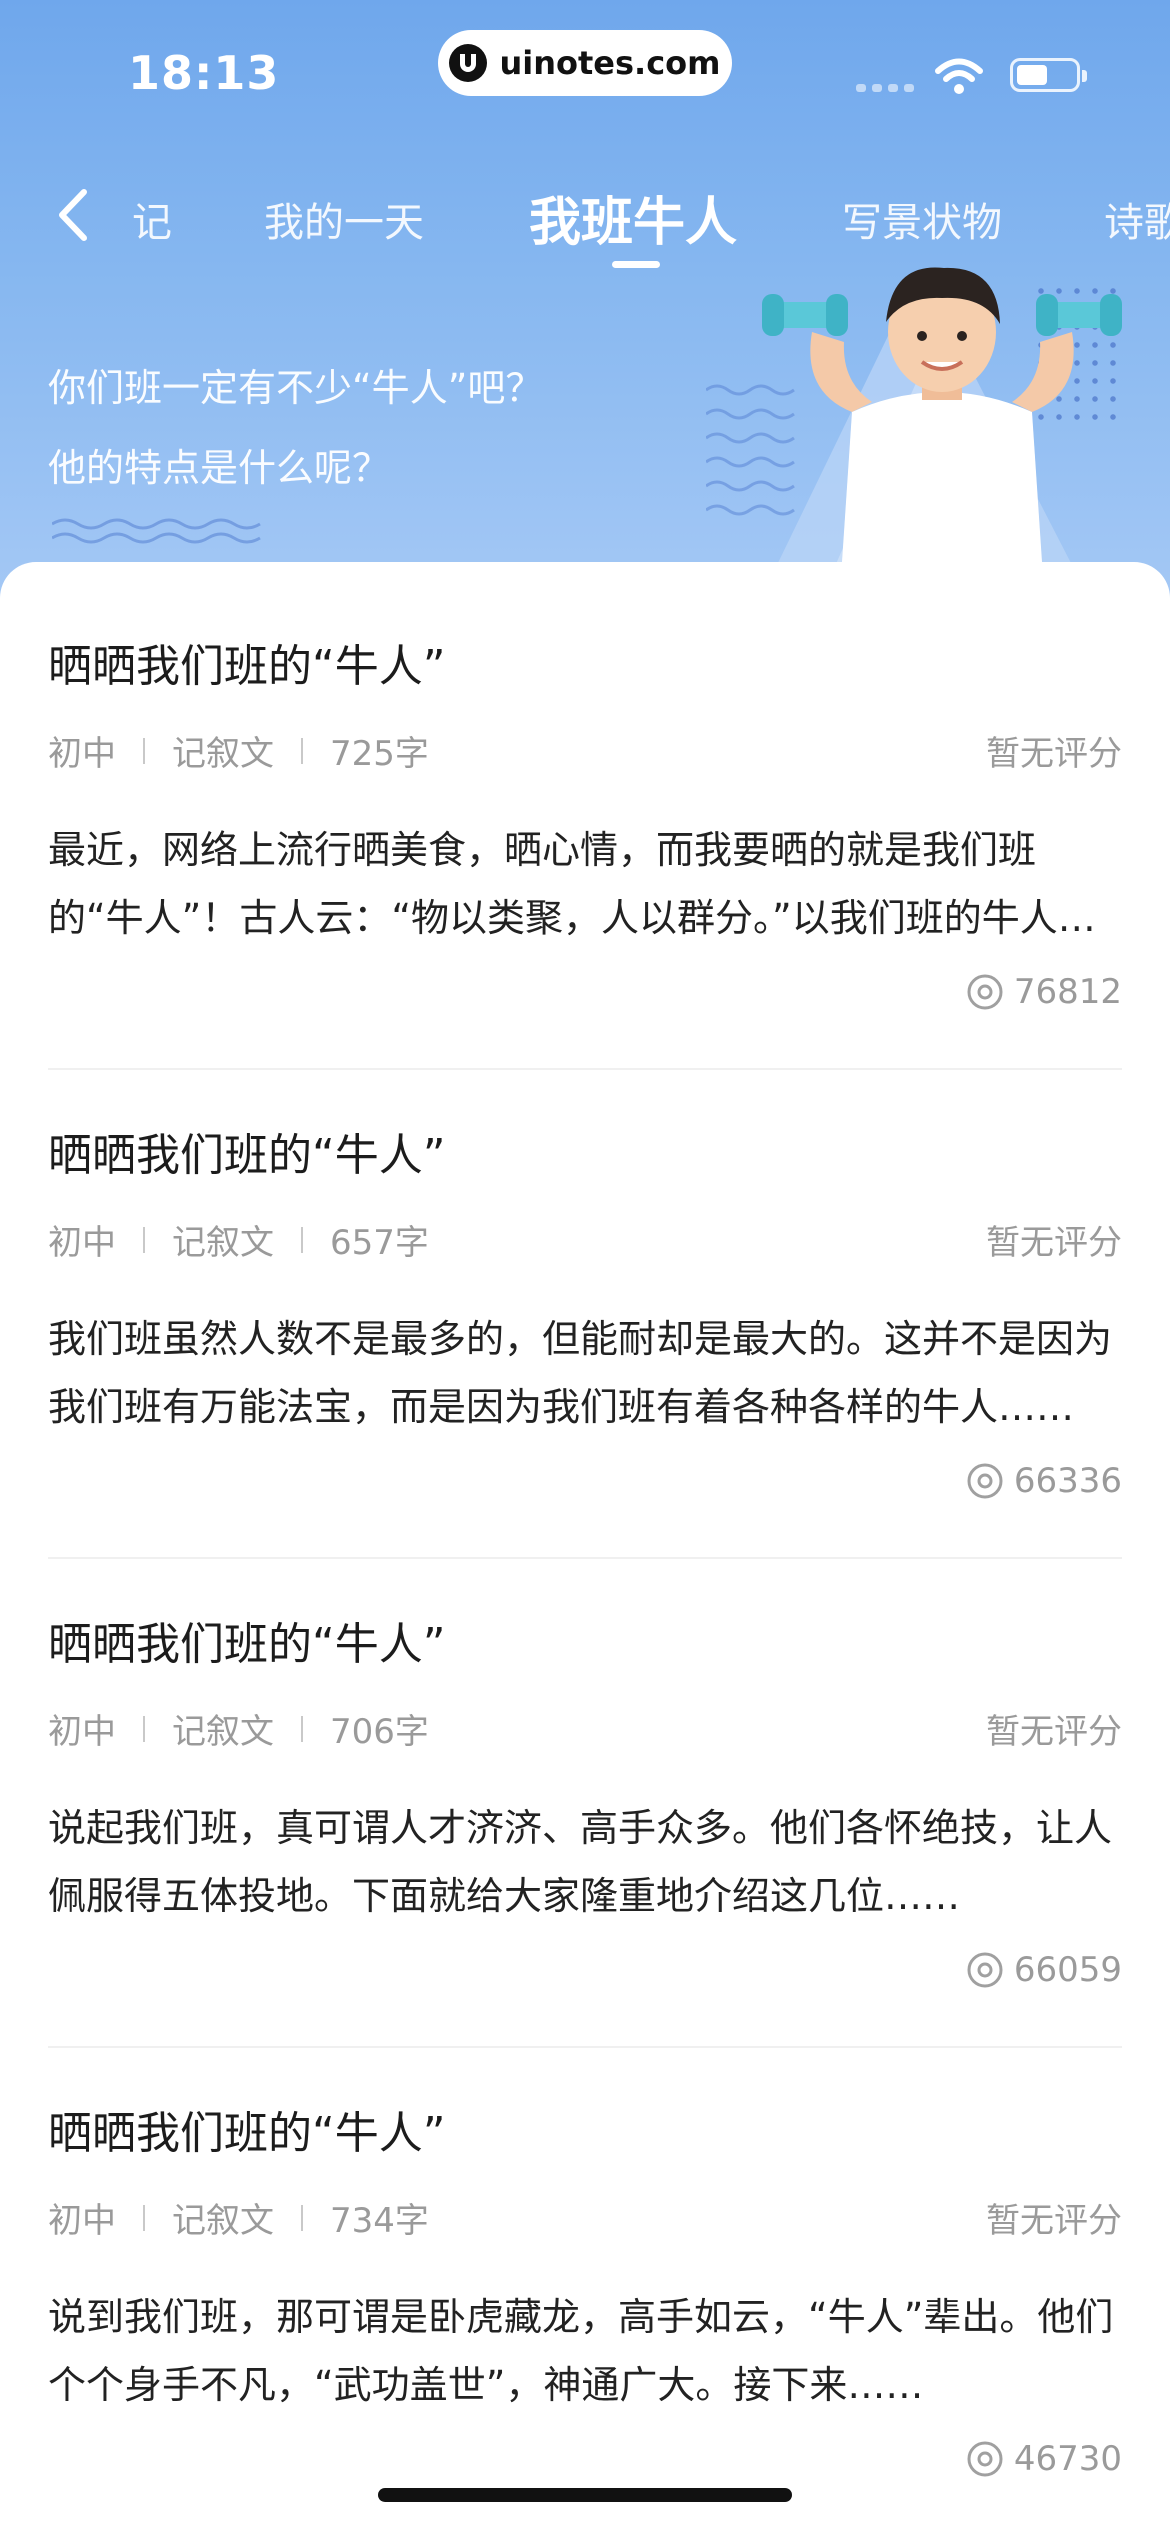 This screenshot has width=1170, height=2532. Describe the element at coordinates (468, 63) in the screenshot. I see `site-logo-icon` at that location.